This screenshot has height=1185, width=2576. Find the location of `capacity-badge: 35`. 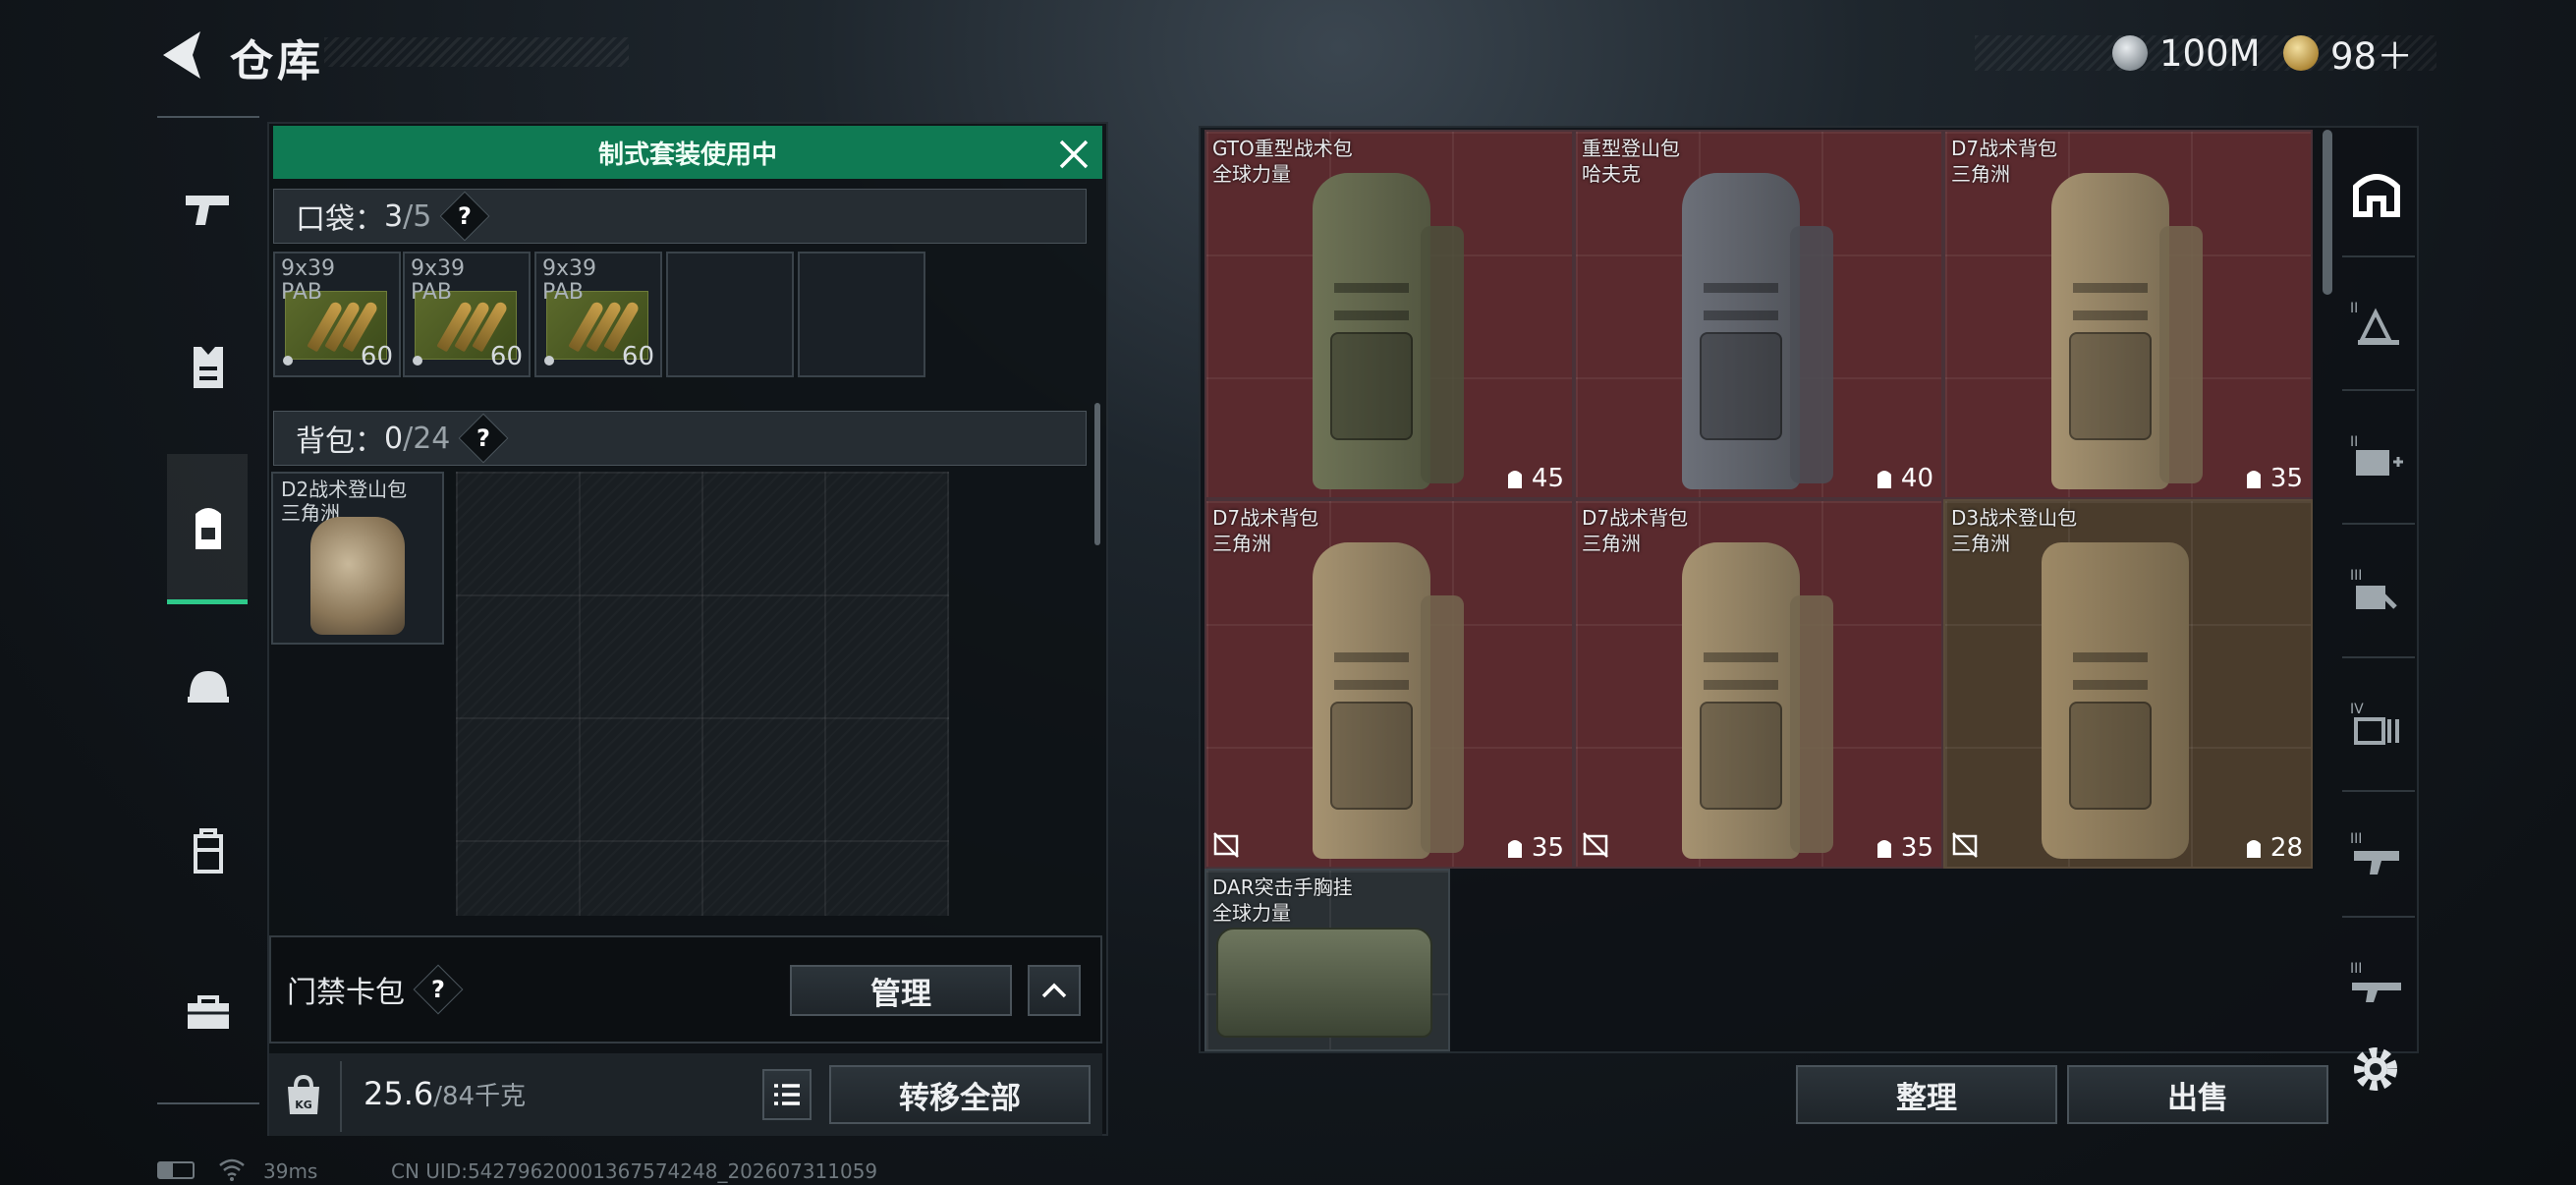

capacity-badge: 35 is located at coordinates (1534, 848).